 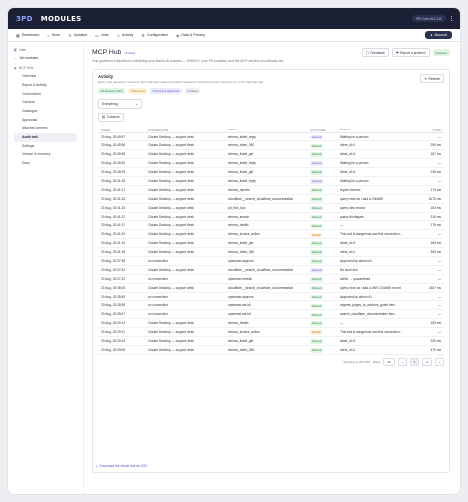 What do you see at coordinates (451, 18) in the screenshot?
I see `more-menu-icon` at bounding box center [451, 18].